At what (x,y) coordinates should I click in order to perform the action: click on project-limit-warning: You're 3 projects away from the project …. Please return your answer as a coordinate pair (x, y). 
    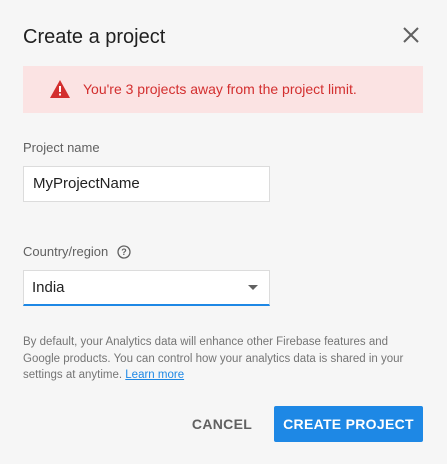
    Looking at the image, I should click on (223, 89).